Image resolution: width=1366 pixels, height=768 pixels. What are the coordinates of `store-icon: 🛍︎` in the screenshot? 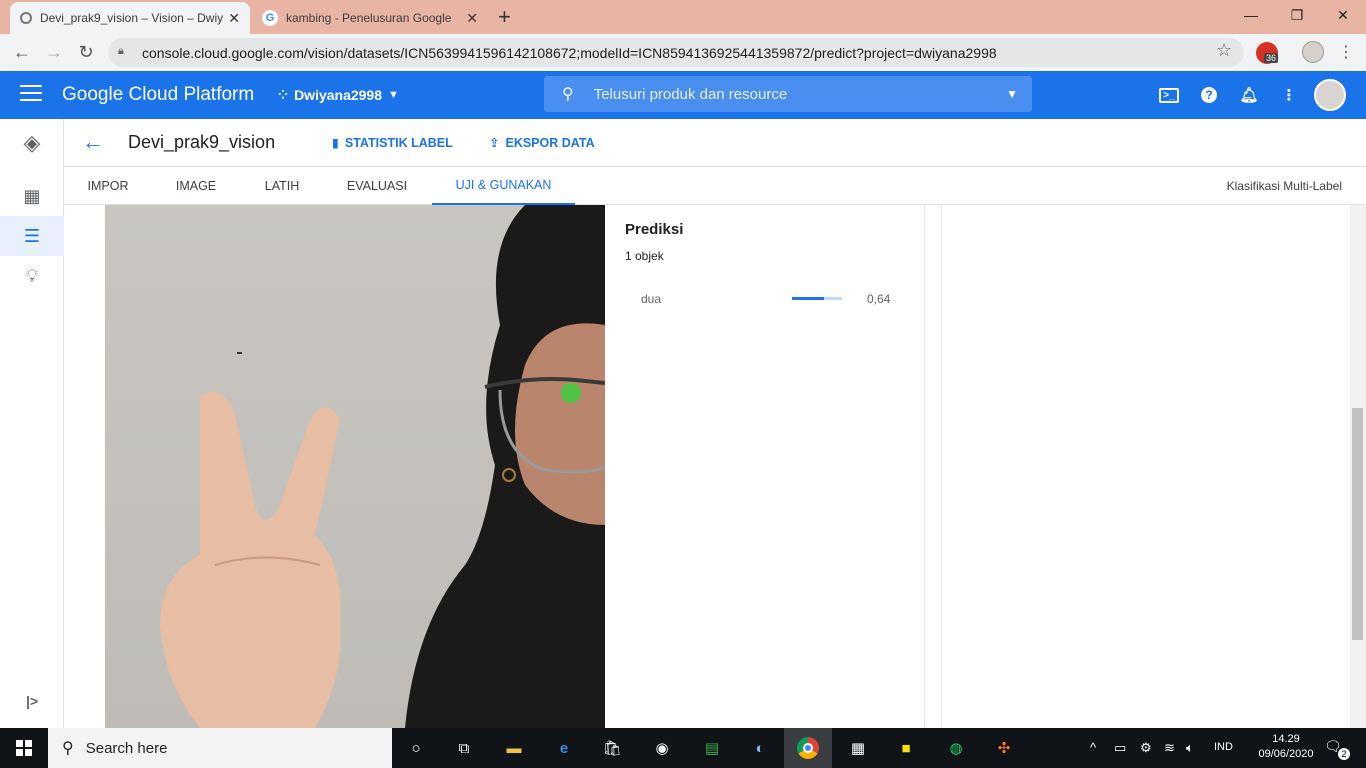 It's located at (612, 748).